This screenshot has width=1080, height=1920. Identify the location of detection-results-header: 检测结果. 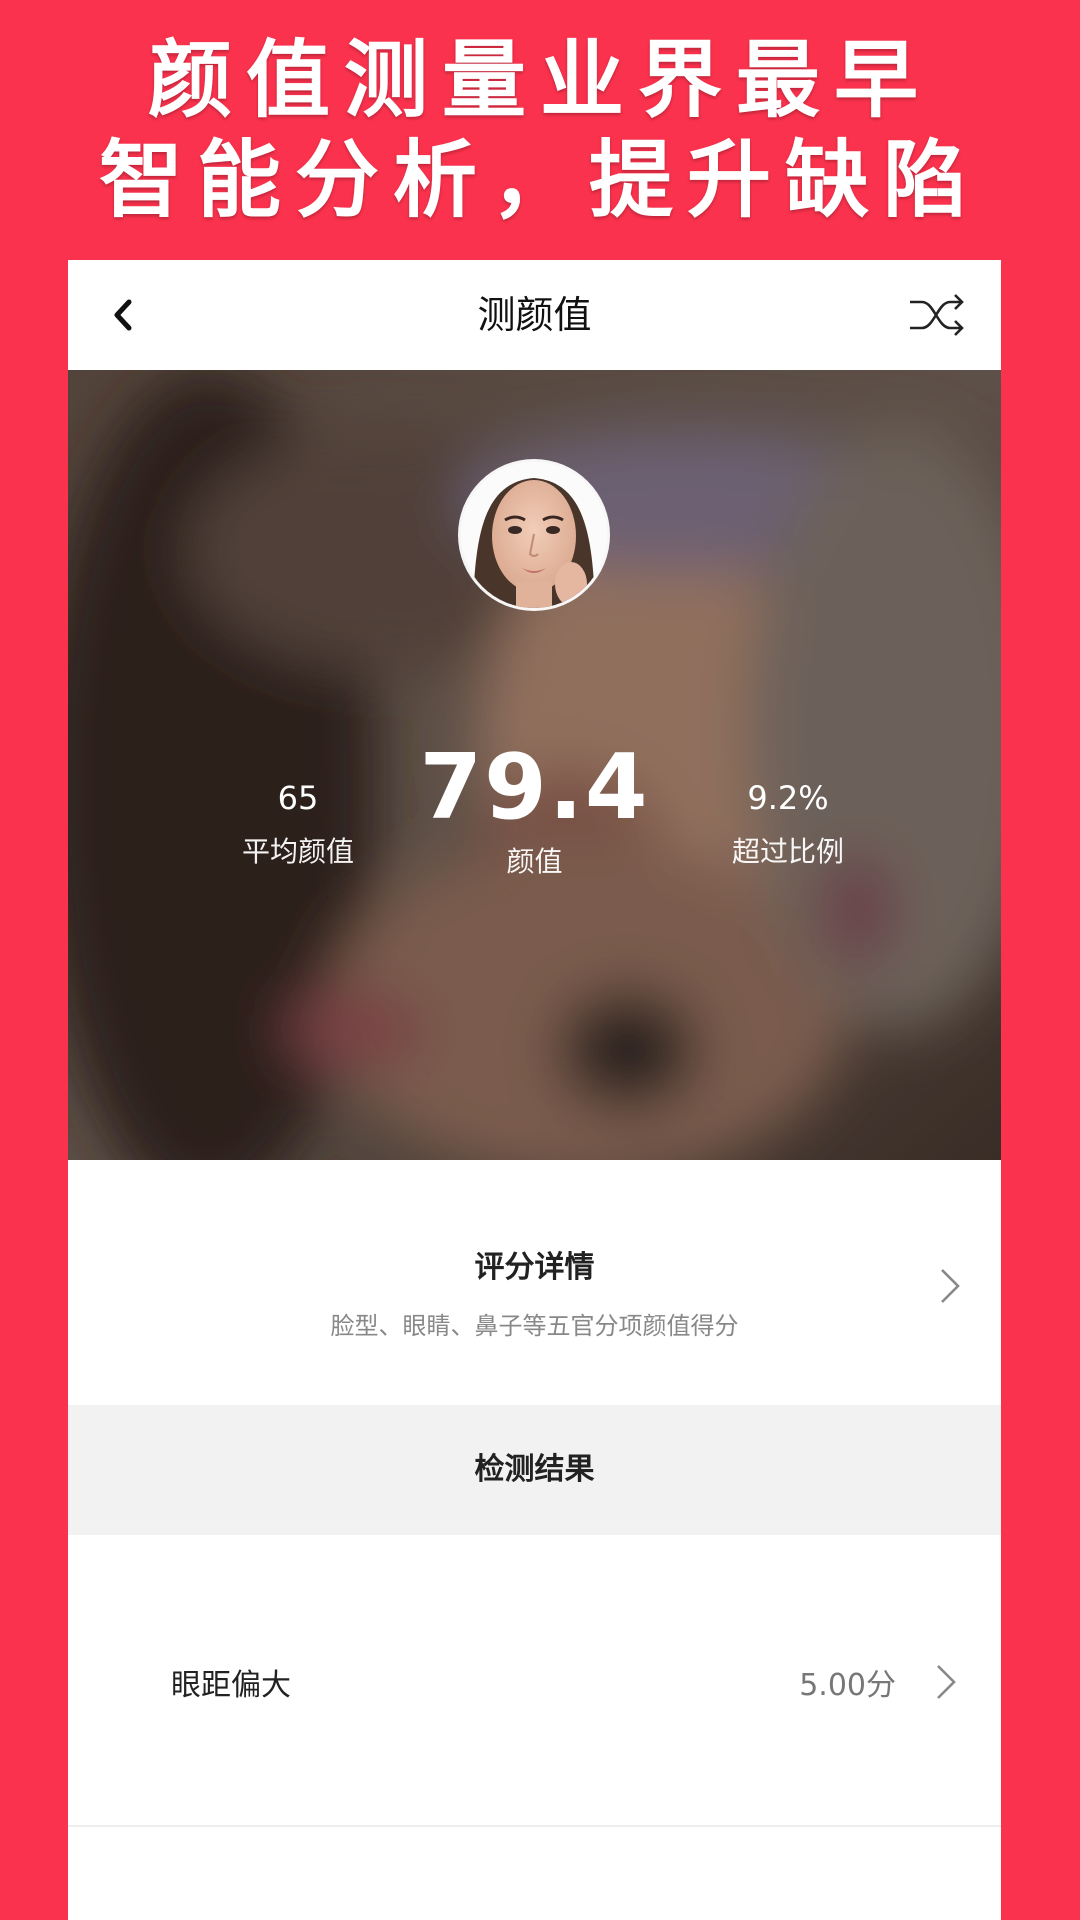
(534, 1470).